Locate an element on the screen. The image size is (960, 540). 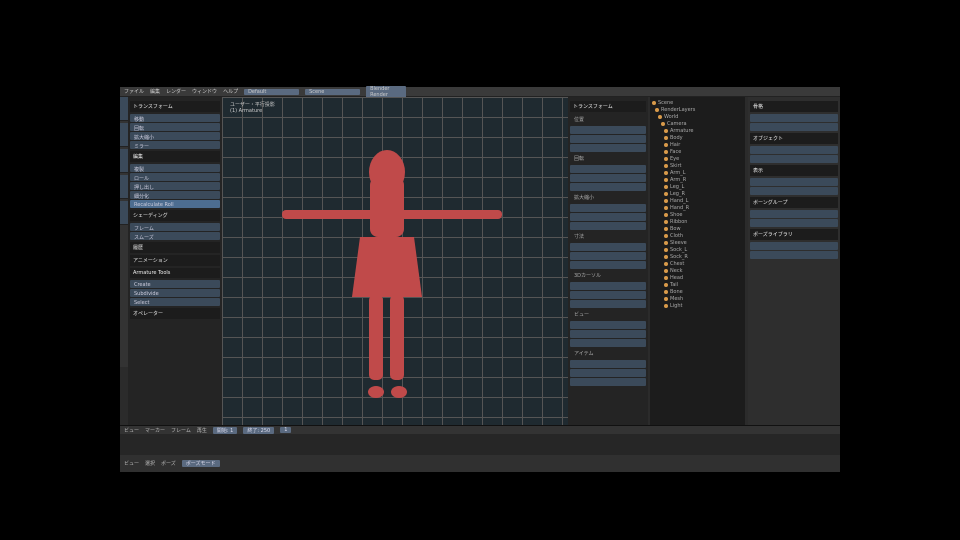
outliner-item: Hair is located at coordinates (697, 144).